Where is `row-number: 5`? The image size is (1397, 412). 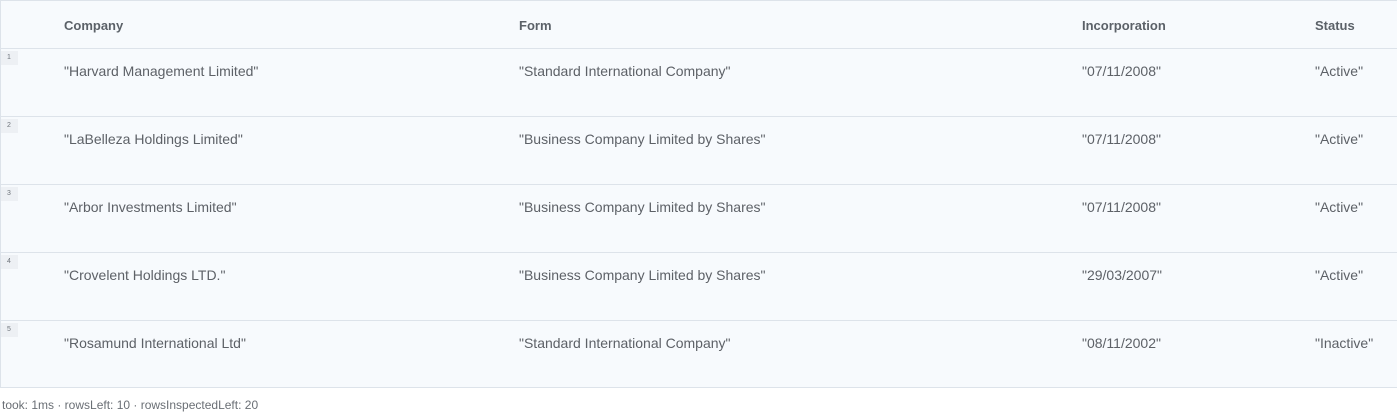 row-number: 5 is located at coordinates (9, 330).